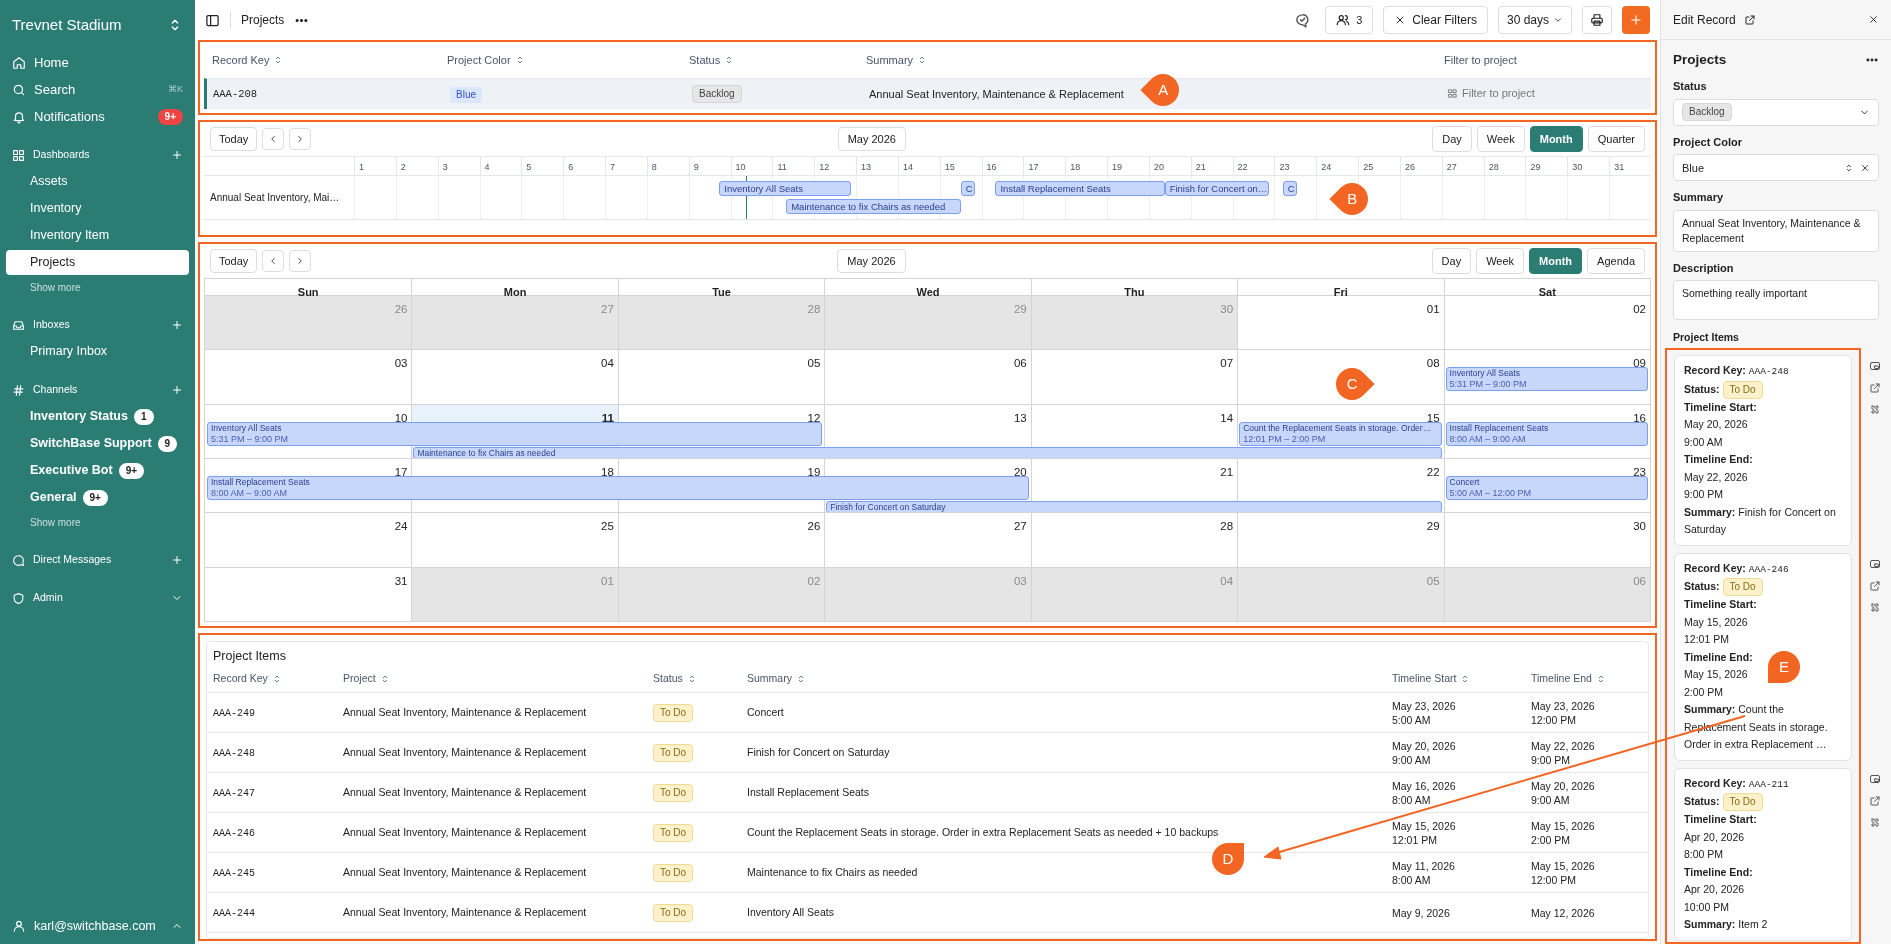 Image resolution: width=1891 pixels, height=944 pixels. Describe the element at coordinates (560, 60) in the screenshot. I see `column-header: Project Color` at that location.